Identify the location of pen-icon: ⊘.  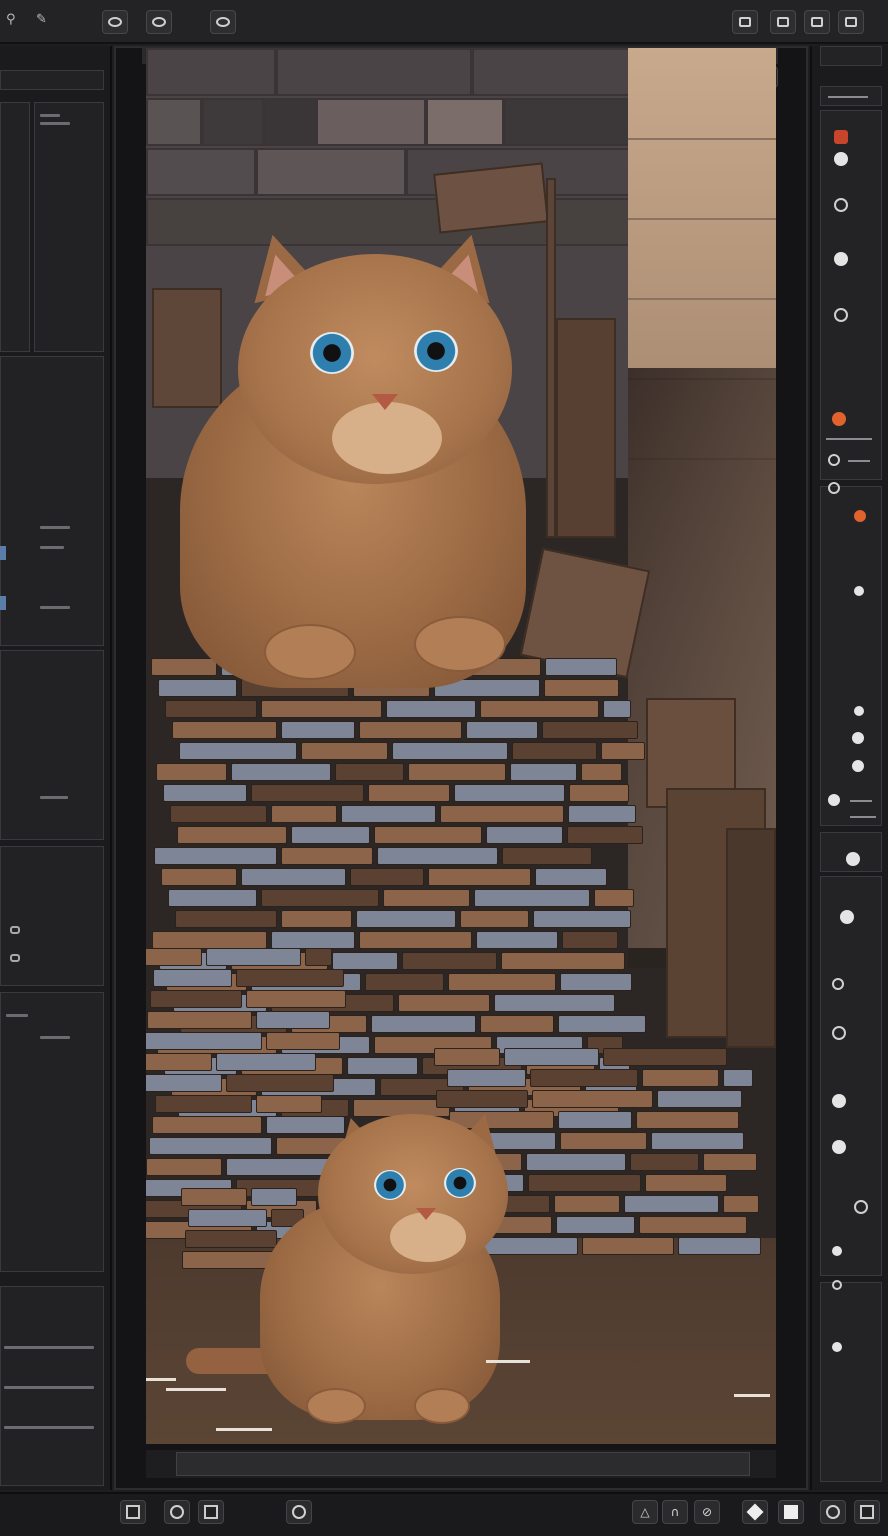
(707, 1512).